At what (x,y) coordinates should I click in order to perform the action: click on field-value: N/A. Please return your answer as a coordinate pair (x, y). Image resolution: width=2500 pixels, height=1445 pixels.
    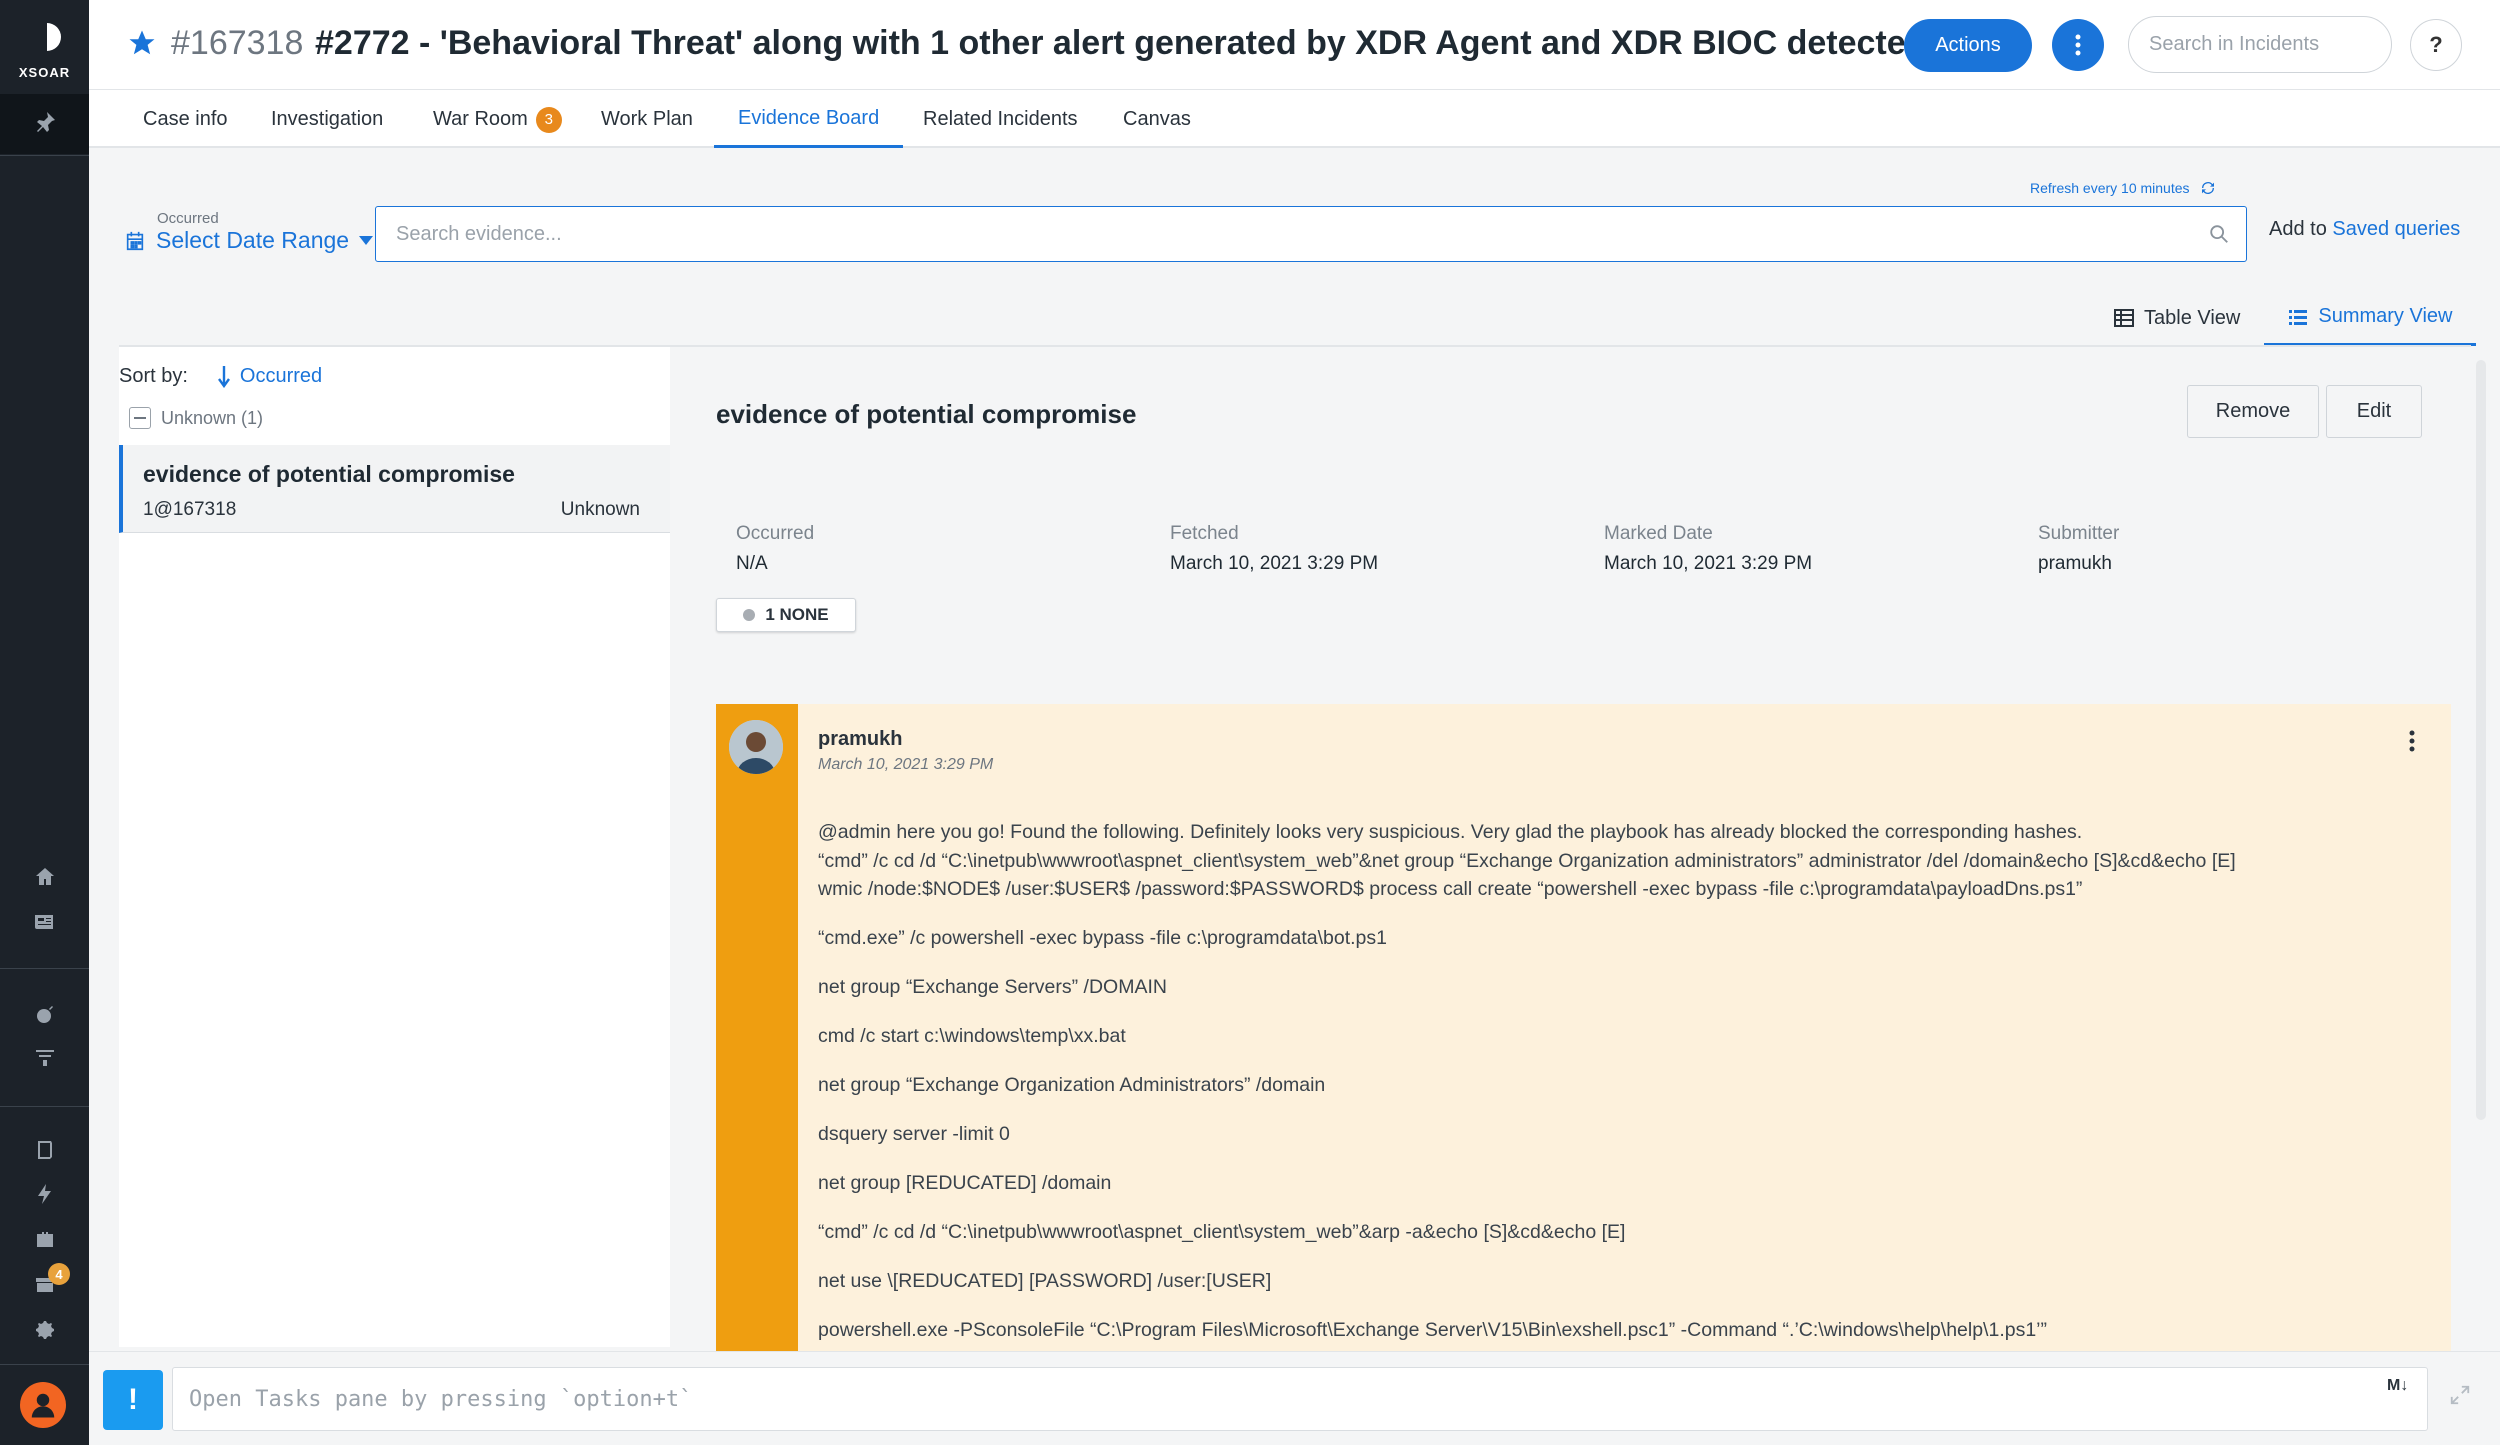
    Looking at the image, I should click on (752, 563).